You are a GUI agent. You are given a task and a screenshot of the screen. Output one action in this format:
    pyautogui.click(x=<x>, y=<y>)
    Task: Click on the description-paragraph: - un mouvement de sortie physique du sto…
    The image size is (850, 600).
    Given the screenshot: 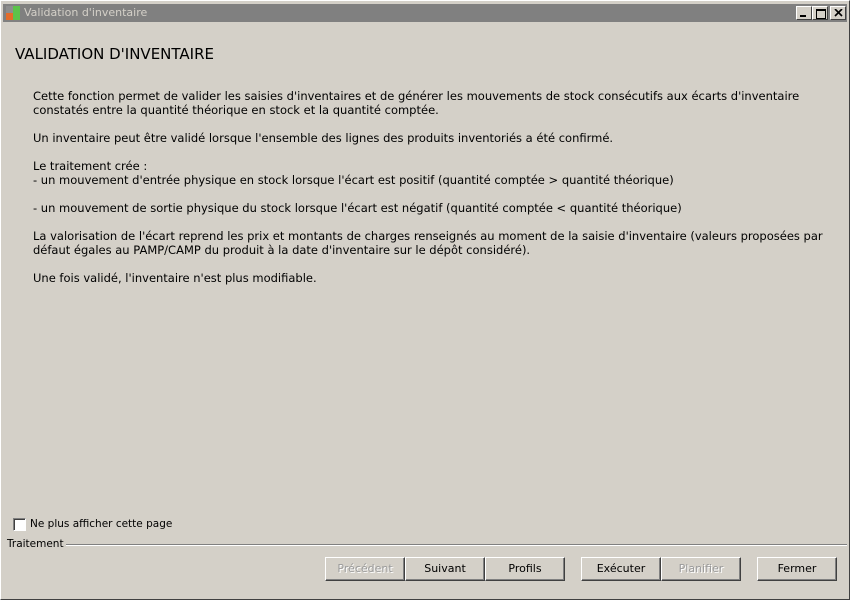 What is the action you would take?
    pyautogui.click(x=357, y=208)
    